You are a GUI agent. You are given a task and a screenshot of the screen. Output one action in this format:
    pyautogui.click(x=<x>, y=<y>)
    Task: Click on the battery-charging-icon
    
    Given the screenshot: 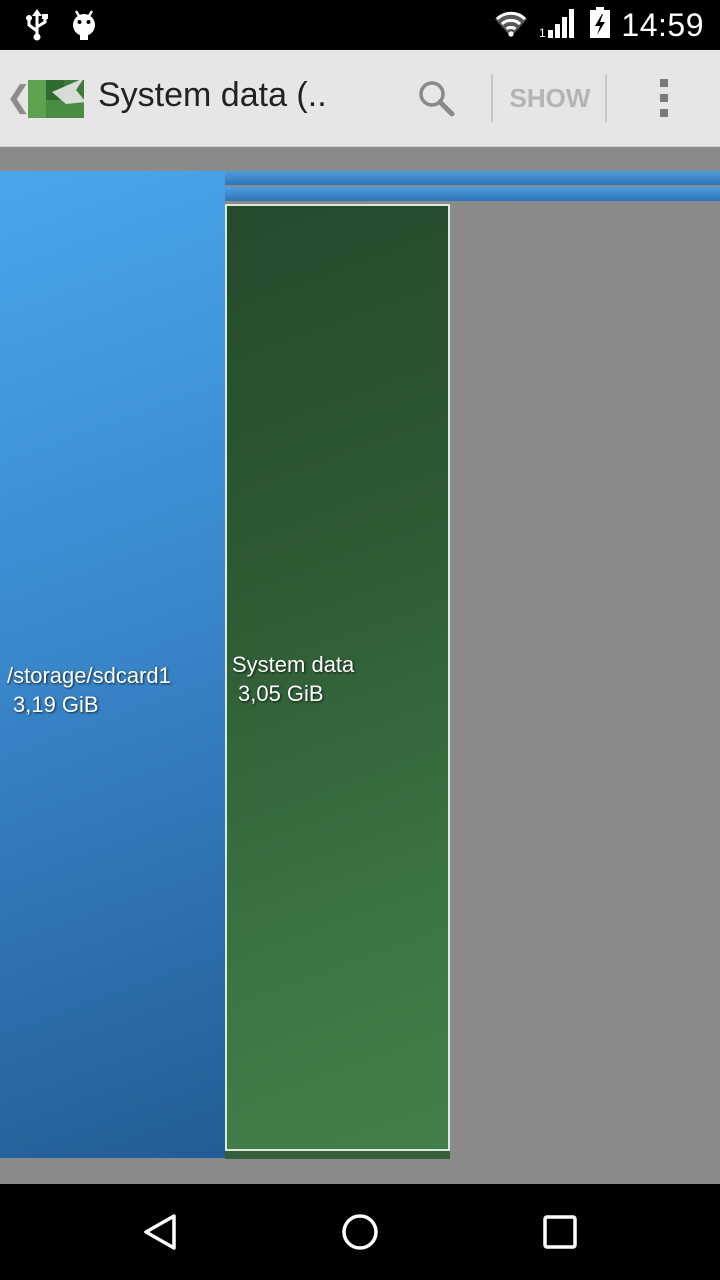 What is the action you would take?
    pyautogui.click(x=600, y=25)
    